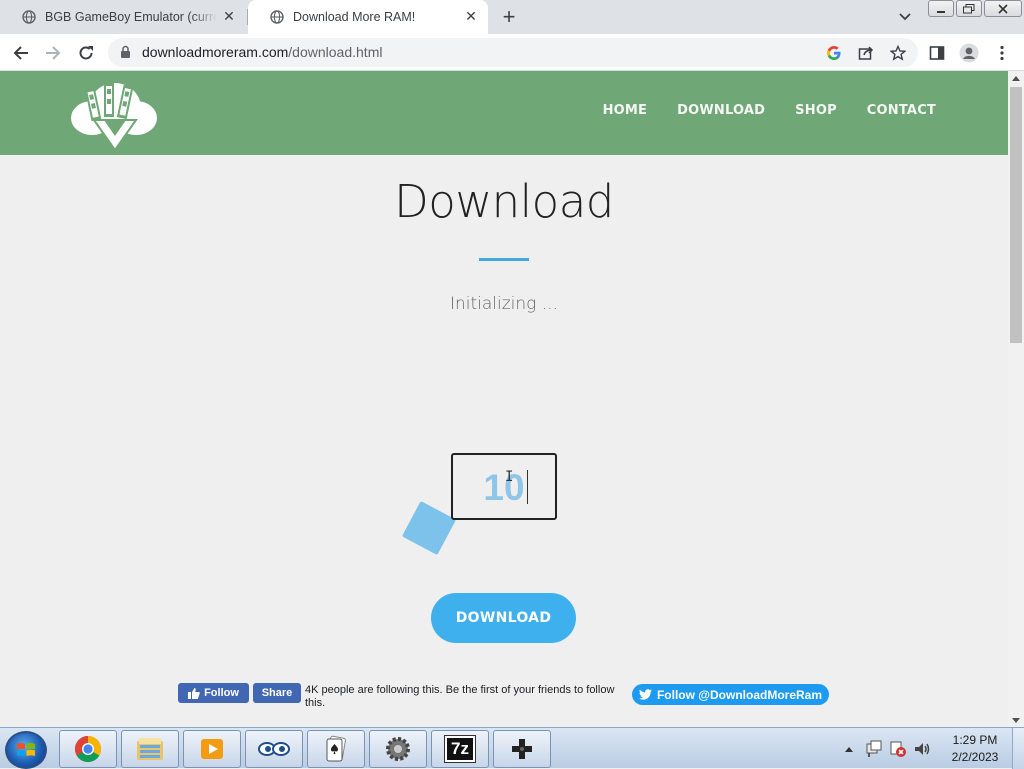 The image size is (1024, 769). I want to click on forward-button, so click(53, 53).